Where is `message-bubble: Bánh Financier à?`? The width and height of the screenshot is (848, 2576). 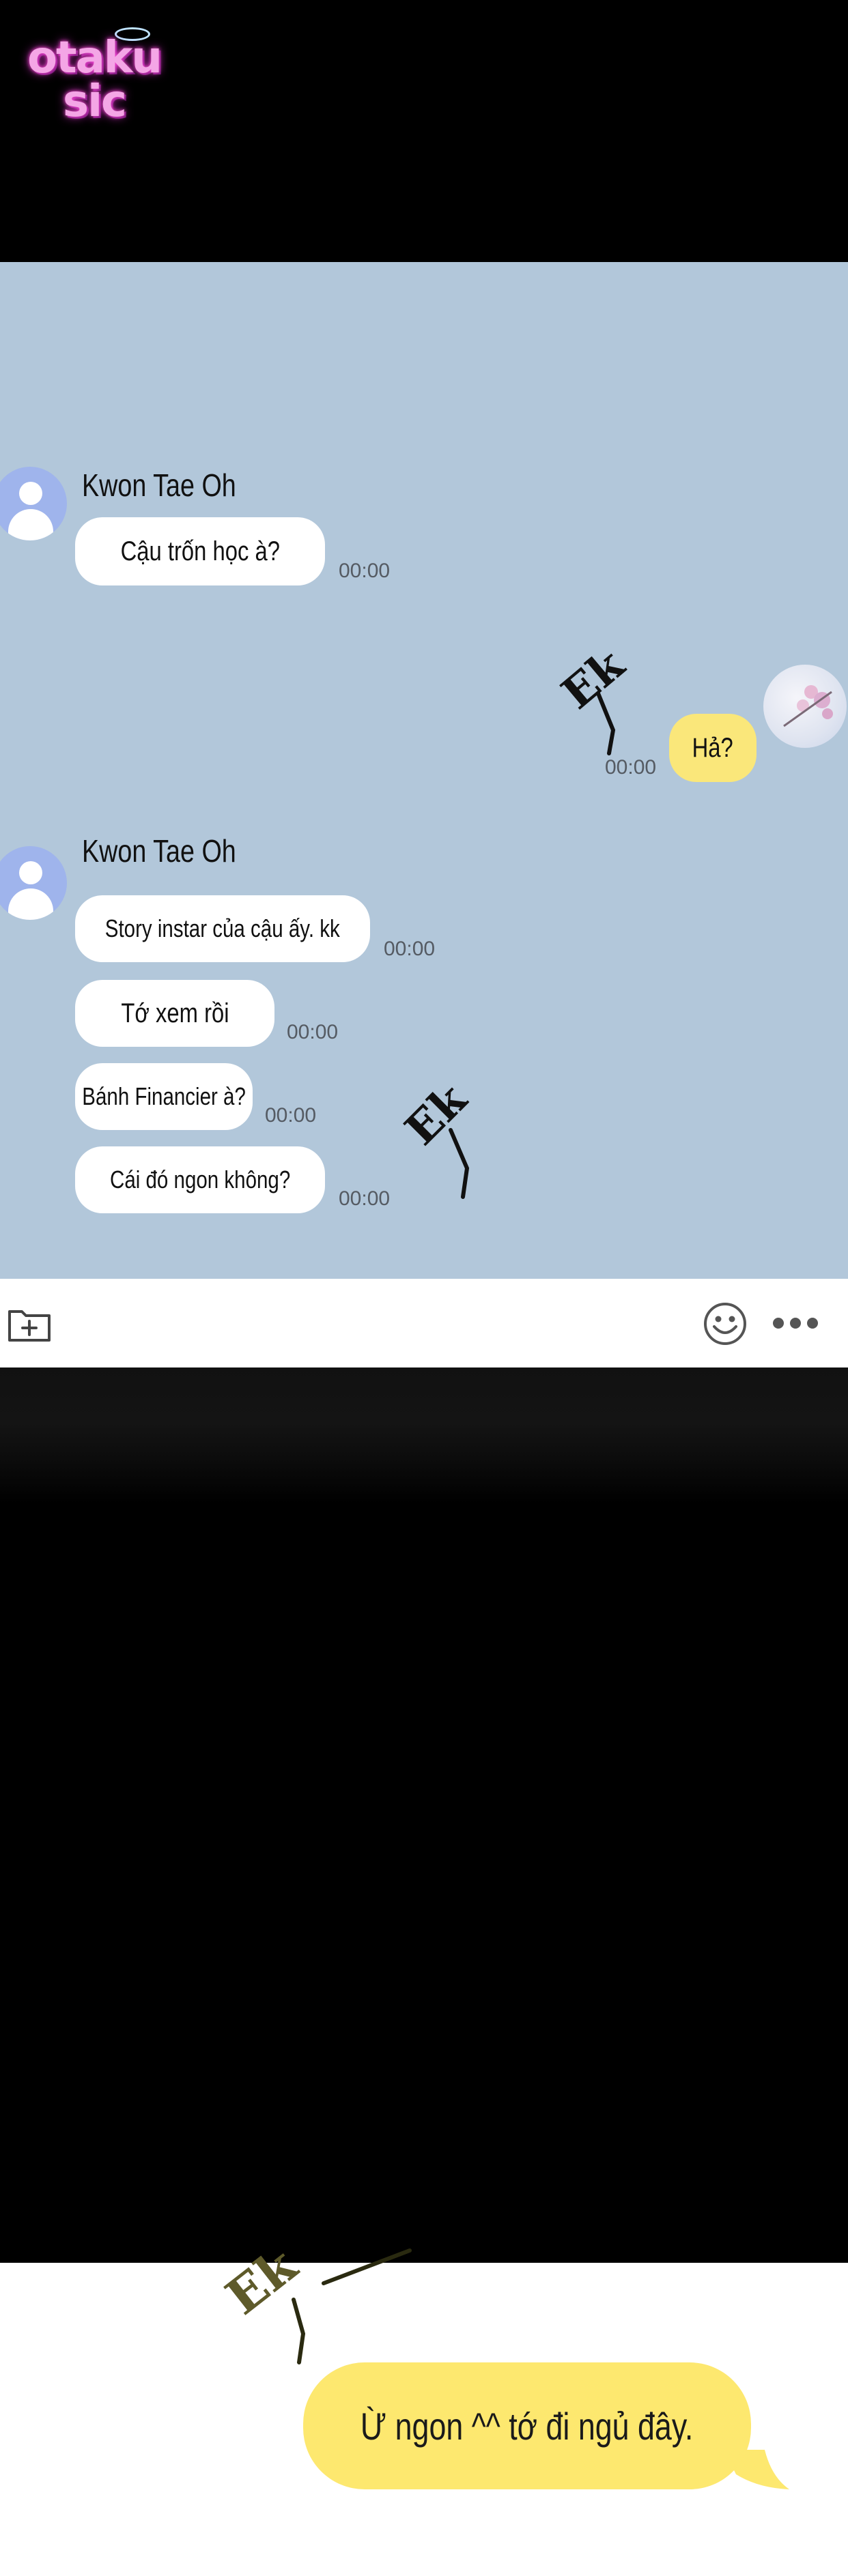 message-bubble: Bánh Financier à? is located at coordinates (164, 1096).